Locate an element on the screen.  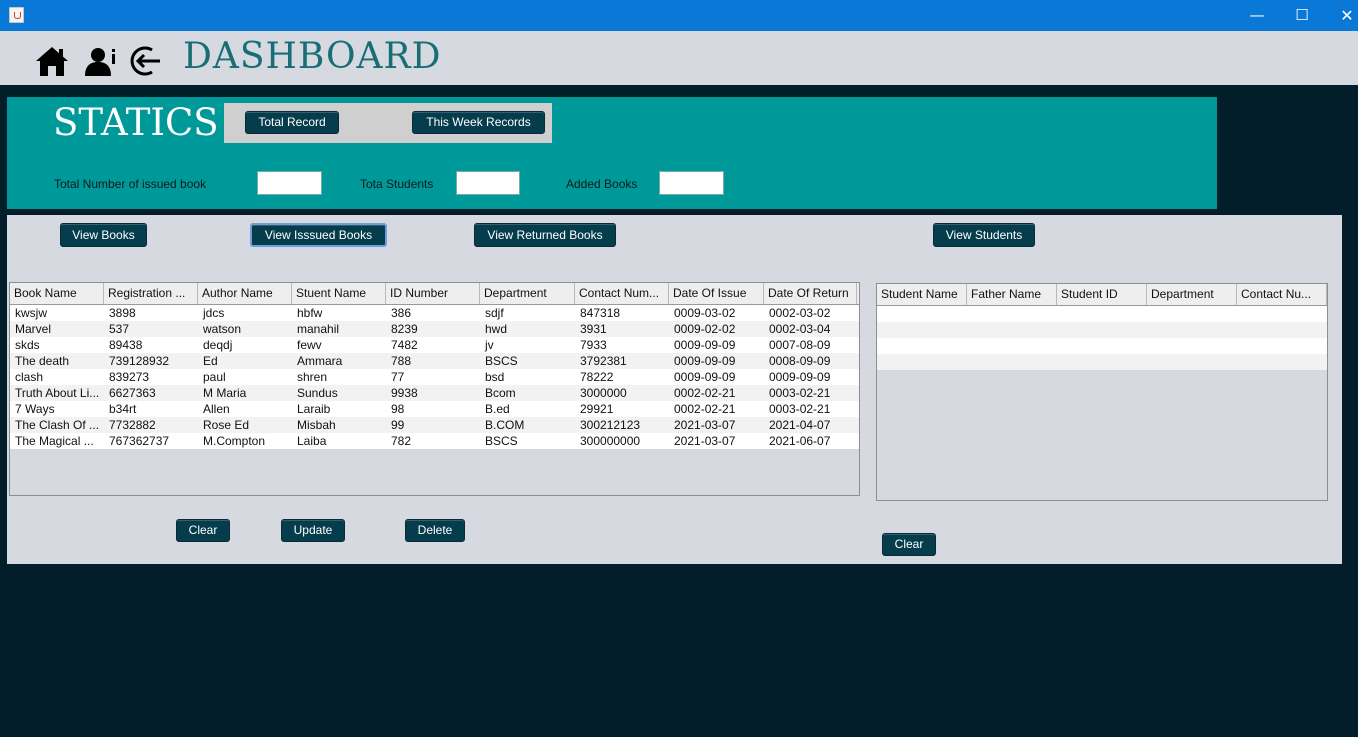
table-cell: 386 is located at coordinates (401, 313).